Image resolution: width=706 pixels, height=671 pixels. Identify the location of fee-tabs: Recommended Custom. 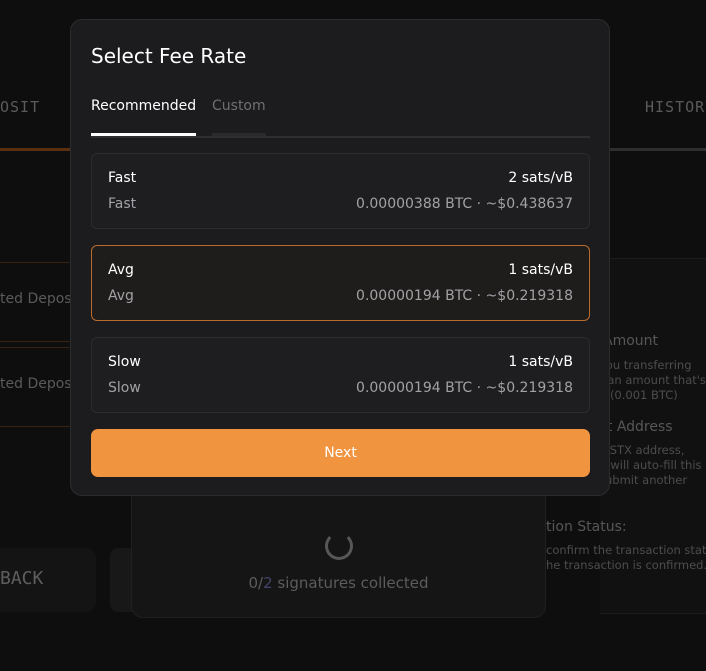
(340, 118).